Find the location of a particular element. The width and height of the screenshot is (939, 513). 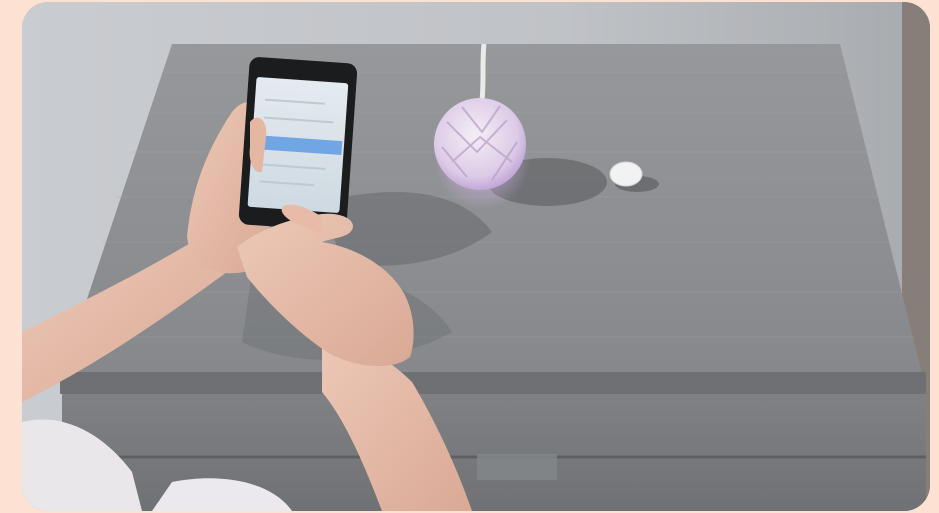

drawer-handle-notch is located at coordinates (517, 467).